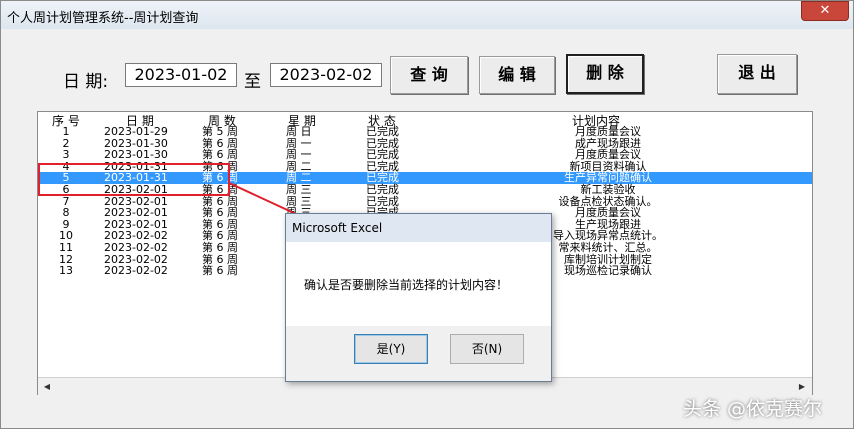 The width and height of the screenshot is (854, 429). I want to click on dialog-title: Microsoft Excel, so click(337, 228).